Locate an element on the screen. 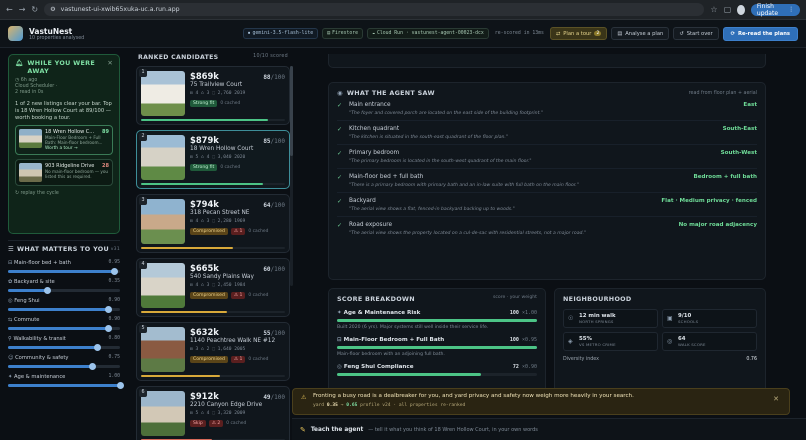  refresh-icon: ⟳ is located at coordinates (732, 33).